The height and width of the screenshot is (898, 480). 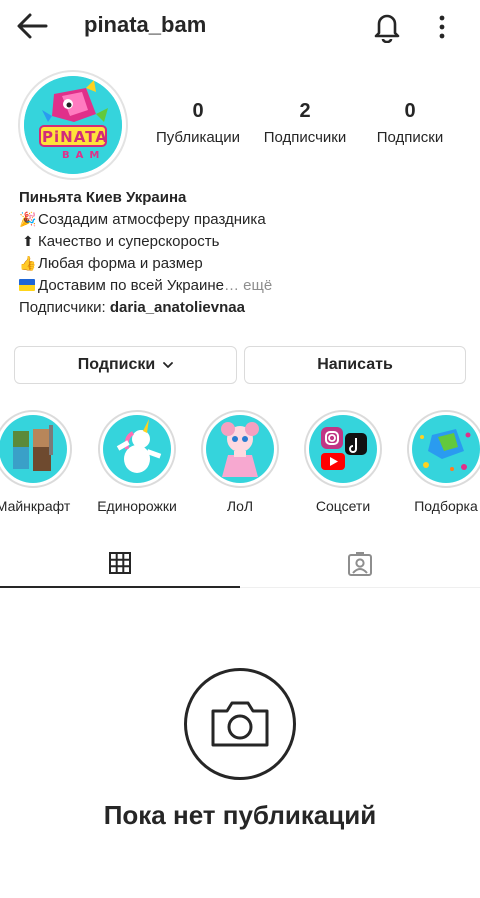 I want to click on minecraft-cover, so click(x=33, y=449).